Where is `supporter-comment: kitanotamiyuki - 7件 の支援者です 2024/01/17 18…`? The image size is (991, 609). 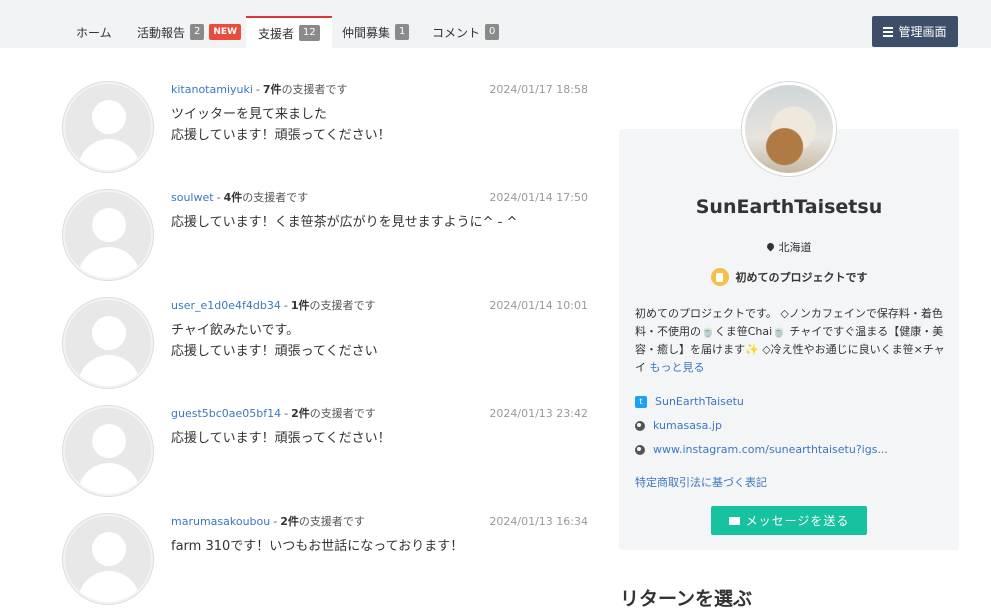 supporter-comment: kitanotamiyuki - 7件 の支援者です 2024/01/17 18… is located at coordinates (325, 132).